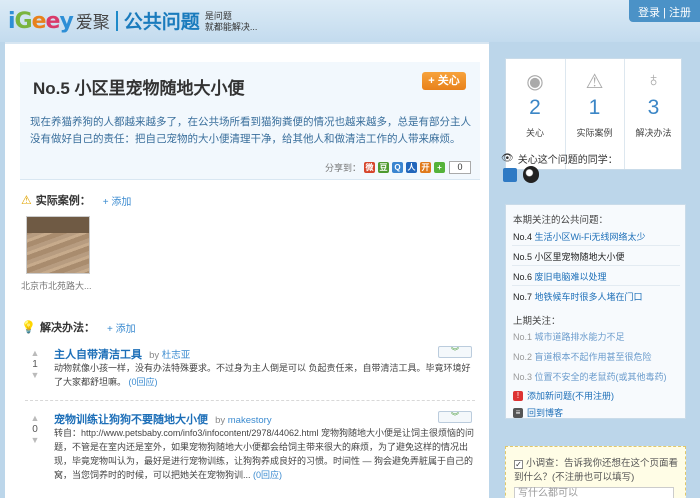 The width and height of the screenshot is (700, 498). Describe the element at coordinates (523, 277) in the screenshot. I see `issue-number: No.6` at that location.